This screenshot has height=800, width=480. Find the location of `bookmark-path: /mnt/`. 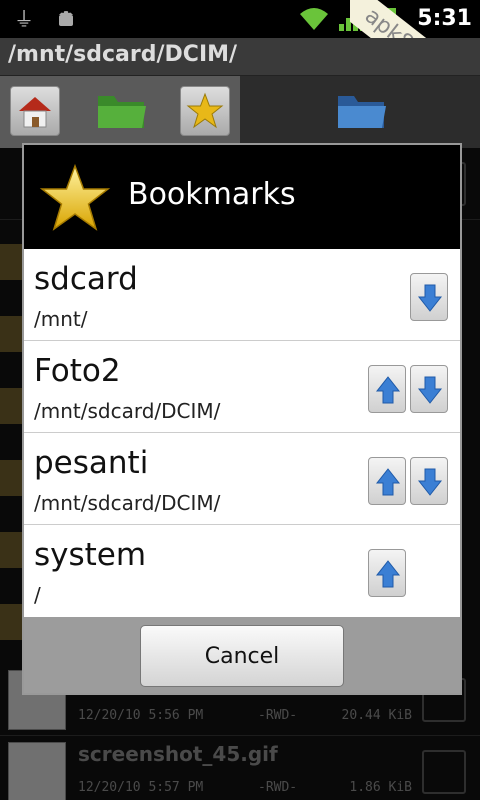

bookmark-path: /mnt/ is located at coordinates (61, 319).